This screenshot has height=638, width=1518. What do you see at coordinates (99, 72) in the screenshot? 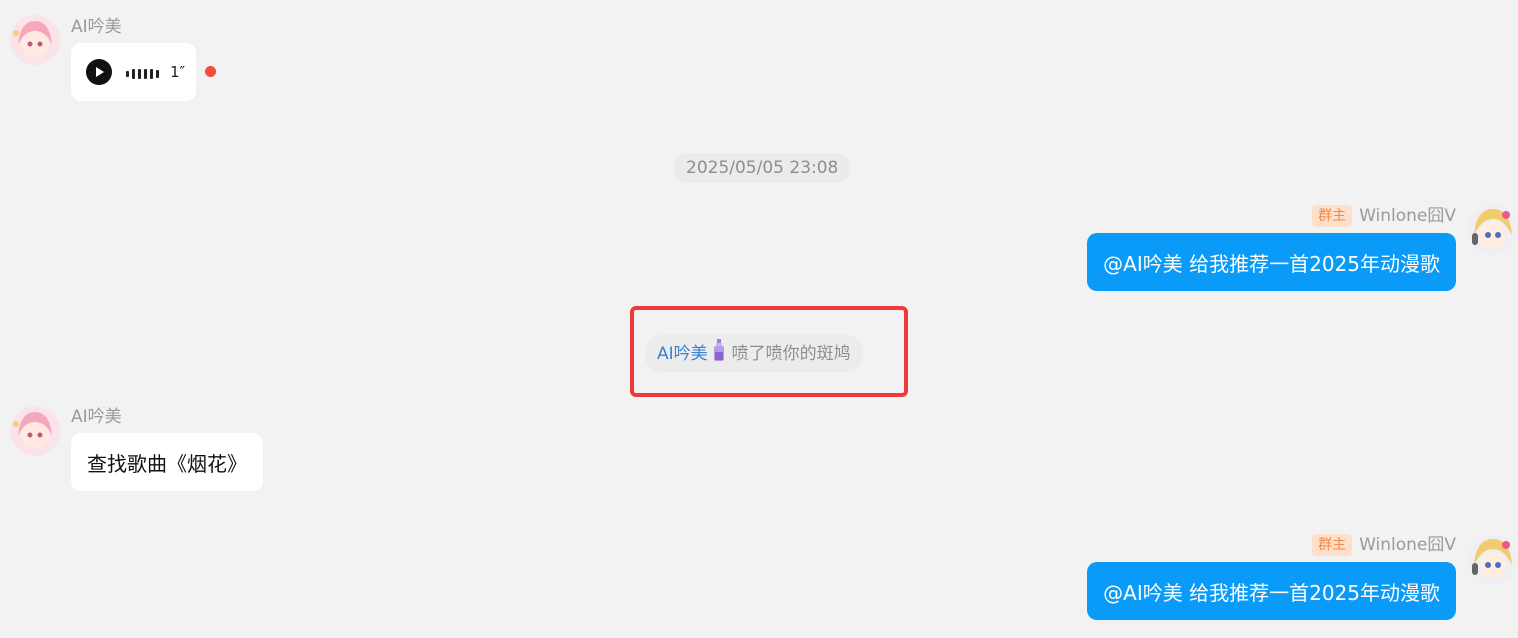
I see `play-icon` at bounding box center [99, 72].